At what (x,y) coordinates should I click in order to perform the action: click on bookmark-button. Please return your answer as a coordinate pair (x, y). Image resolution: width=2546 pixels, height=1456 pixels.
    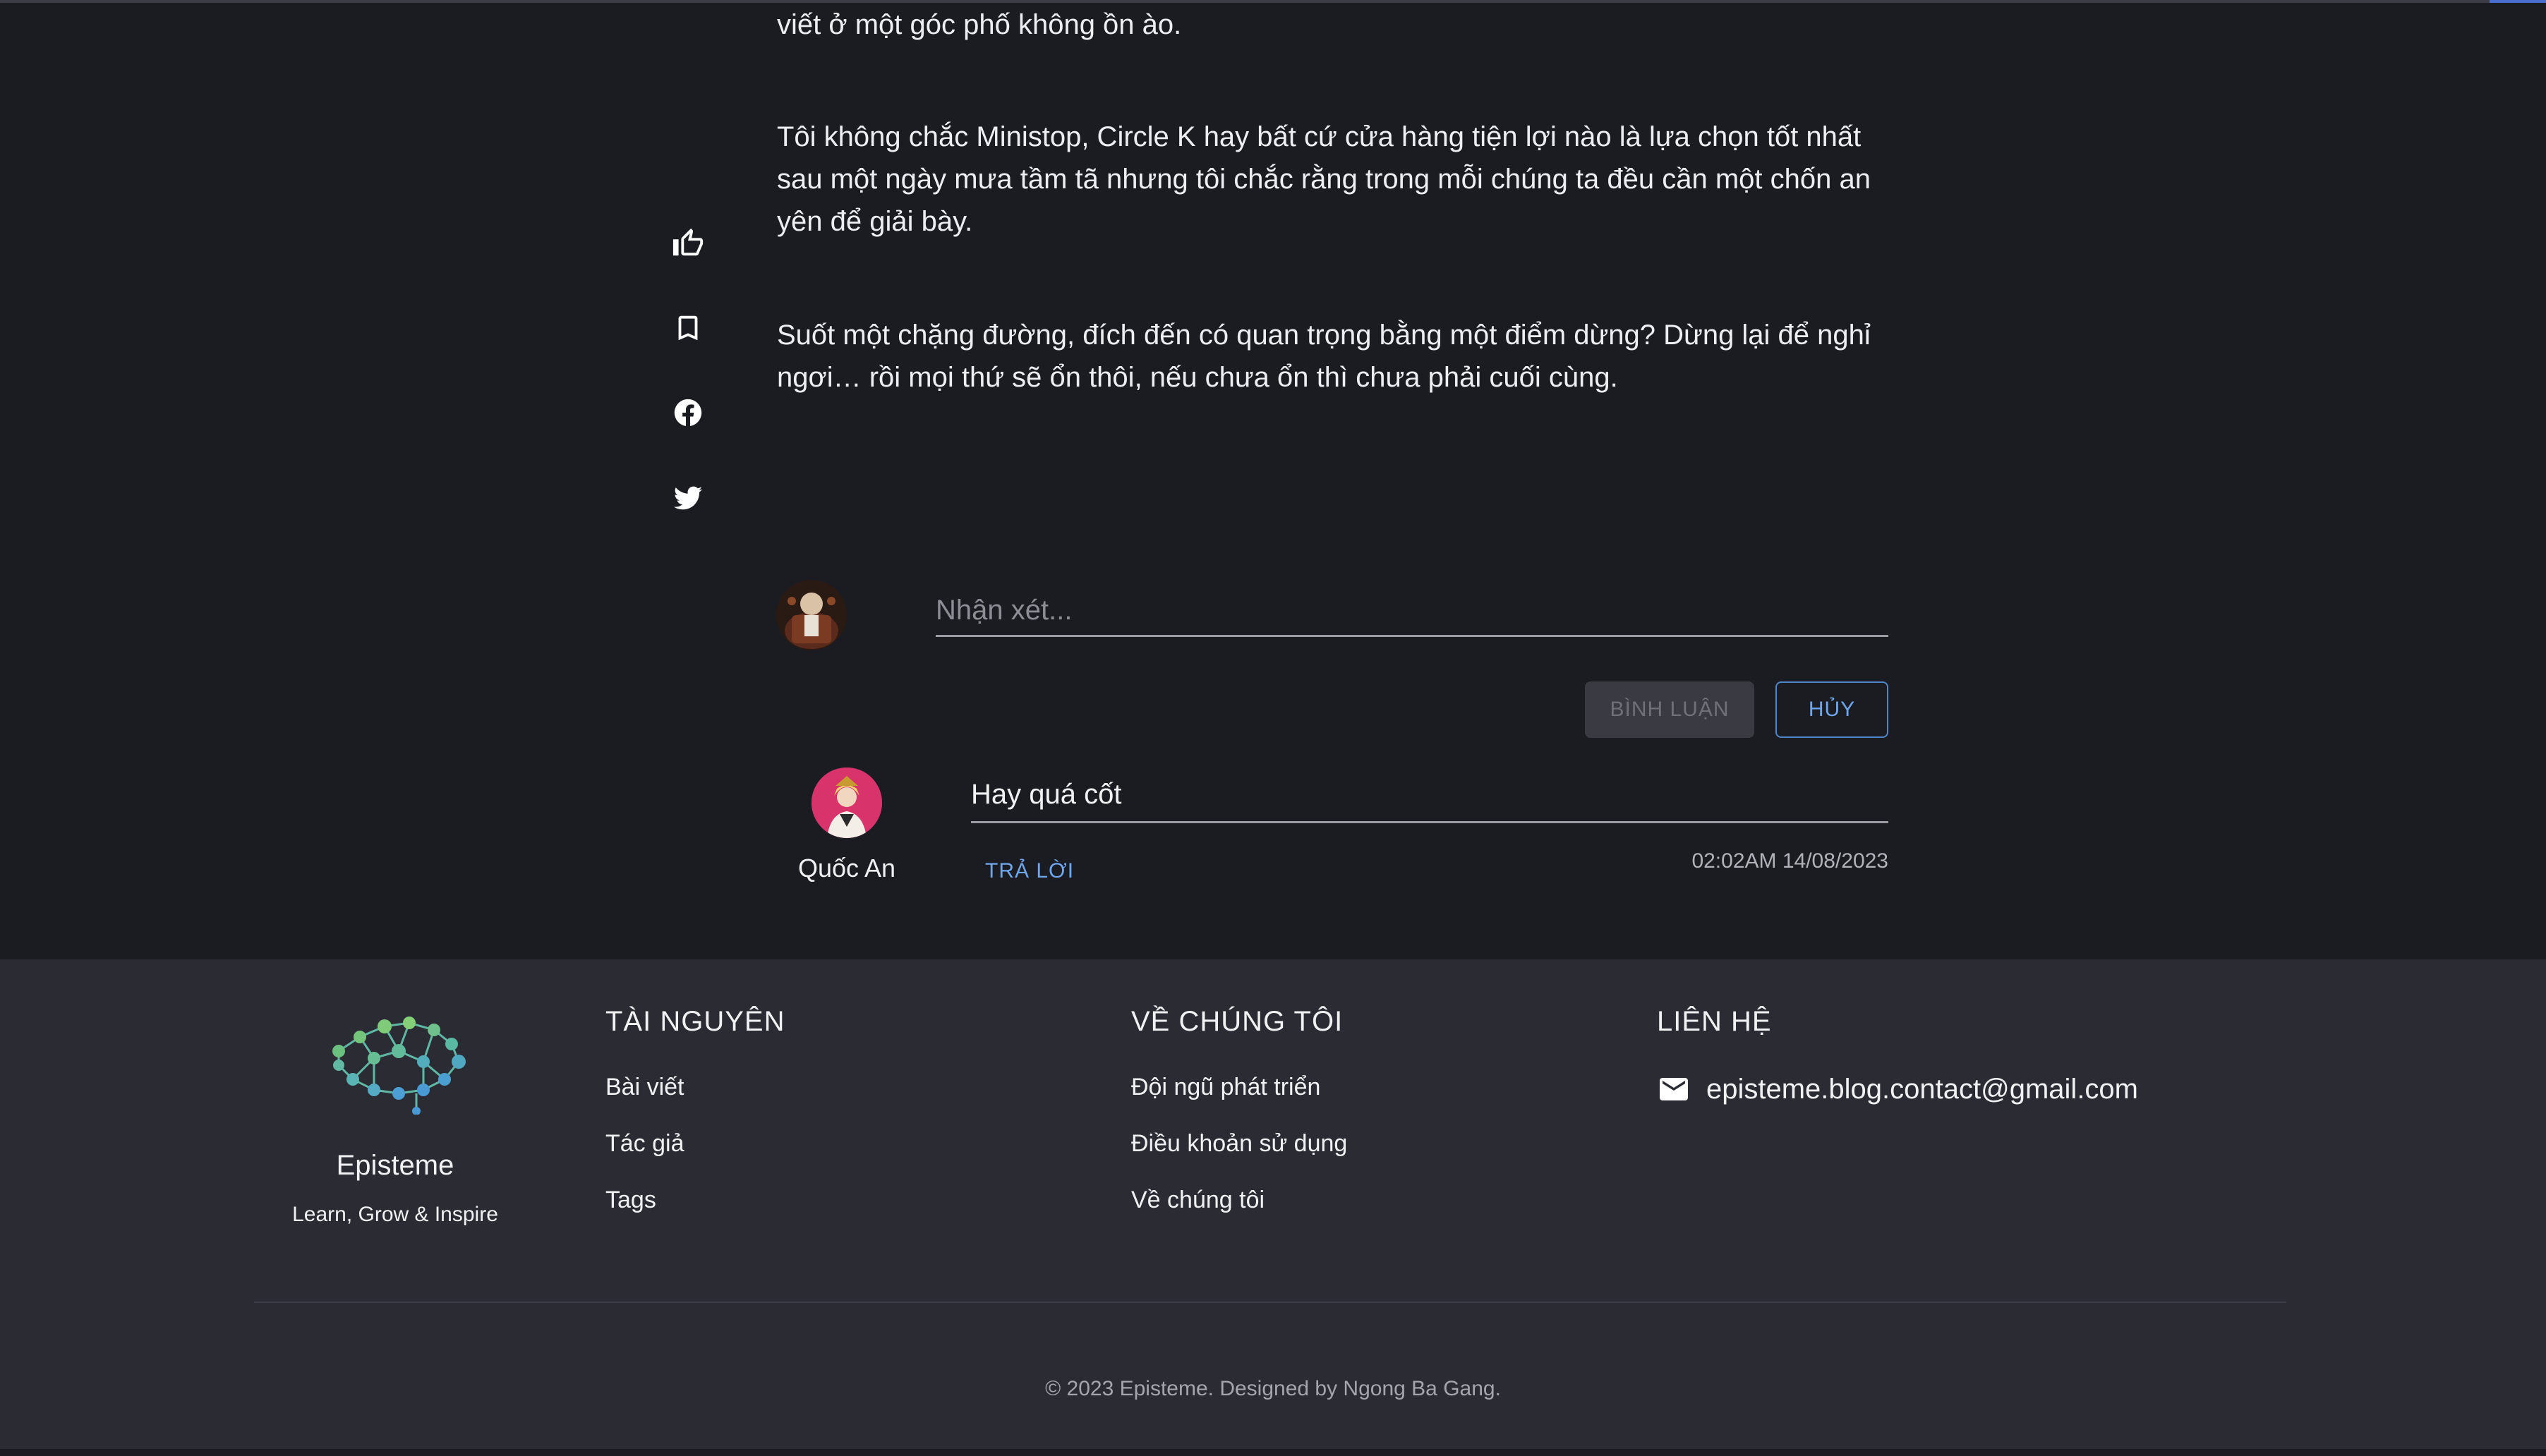
    Looking at the image, I should click on (688, 328).